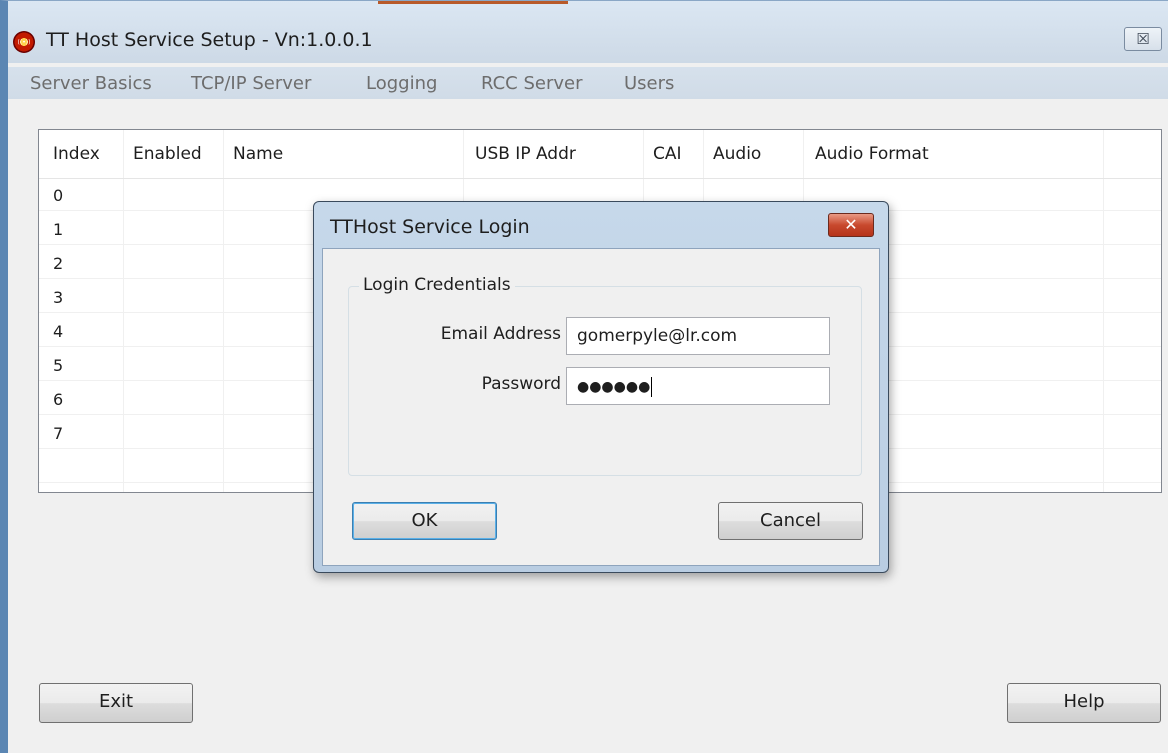  I want to click on table-row-index: 3, so click(58, 297).